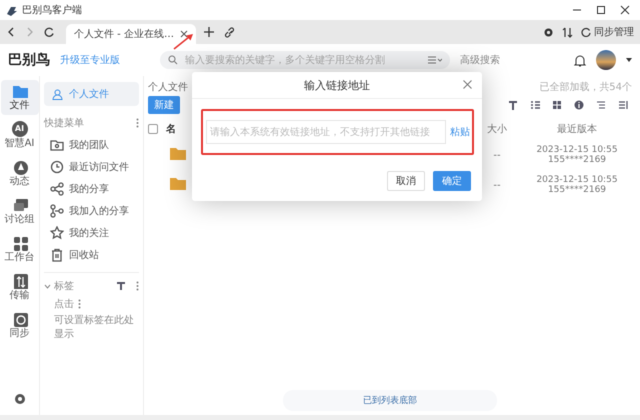  What do you see at coordinates (64, 286) in the screenshot?
I see `section-title: 标签` at bounding box center [64, 286].